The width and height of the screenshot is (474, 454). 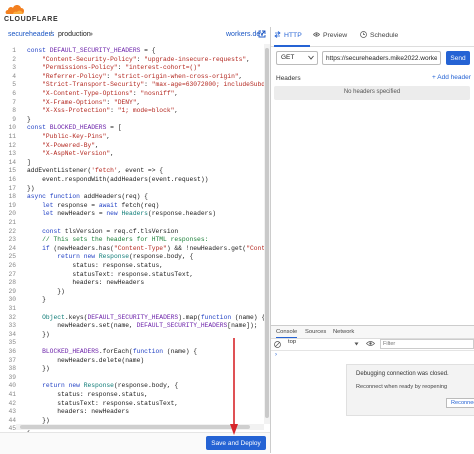 I want to click on line-number: 26, so click(x=12, y=265).